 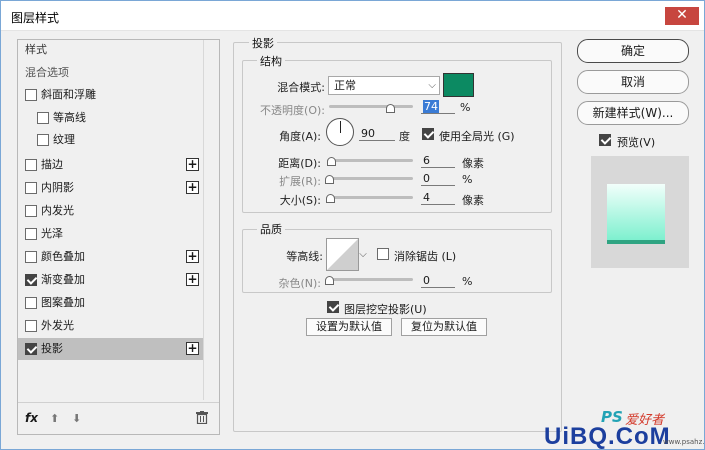 I want to click on ok-button: 确定, so click(x=633, y=51).